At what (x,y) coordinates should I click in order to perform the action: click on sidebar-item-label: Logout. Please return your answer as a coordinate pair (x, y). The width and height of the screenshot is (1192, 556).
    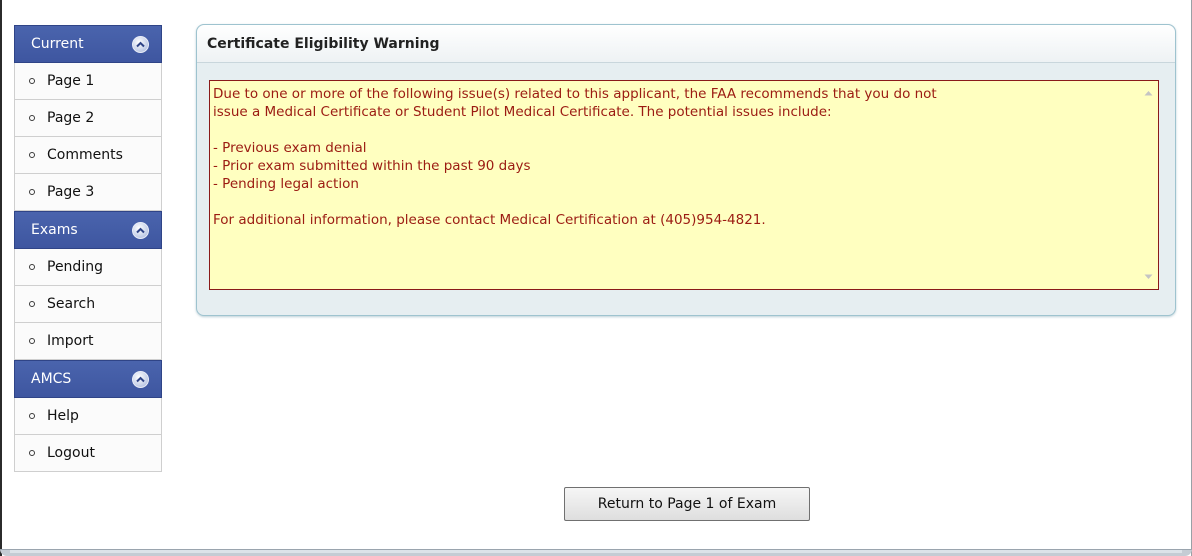
    Looking at the image, I should click on (71, 453).